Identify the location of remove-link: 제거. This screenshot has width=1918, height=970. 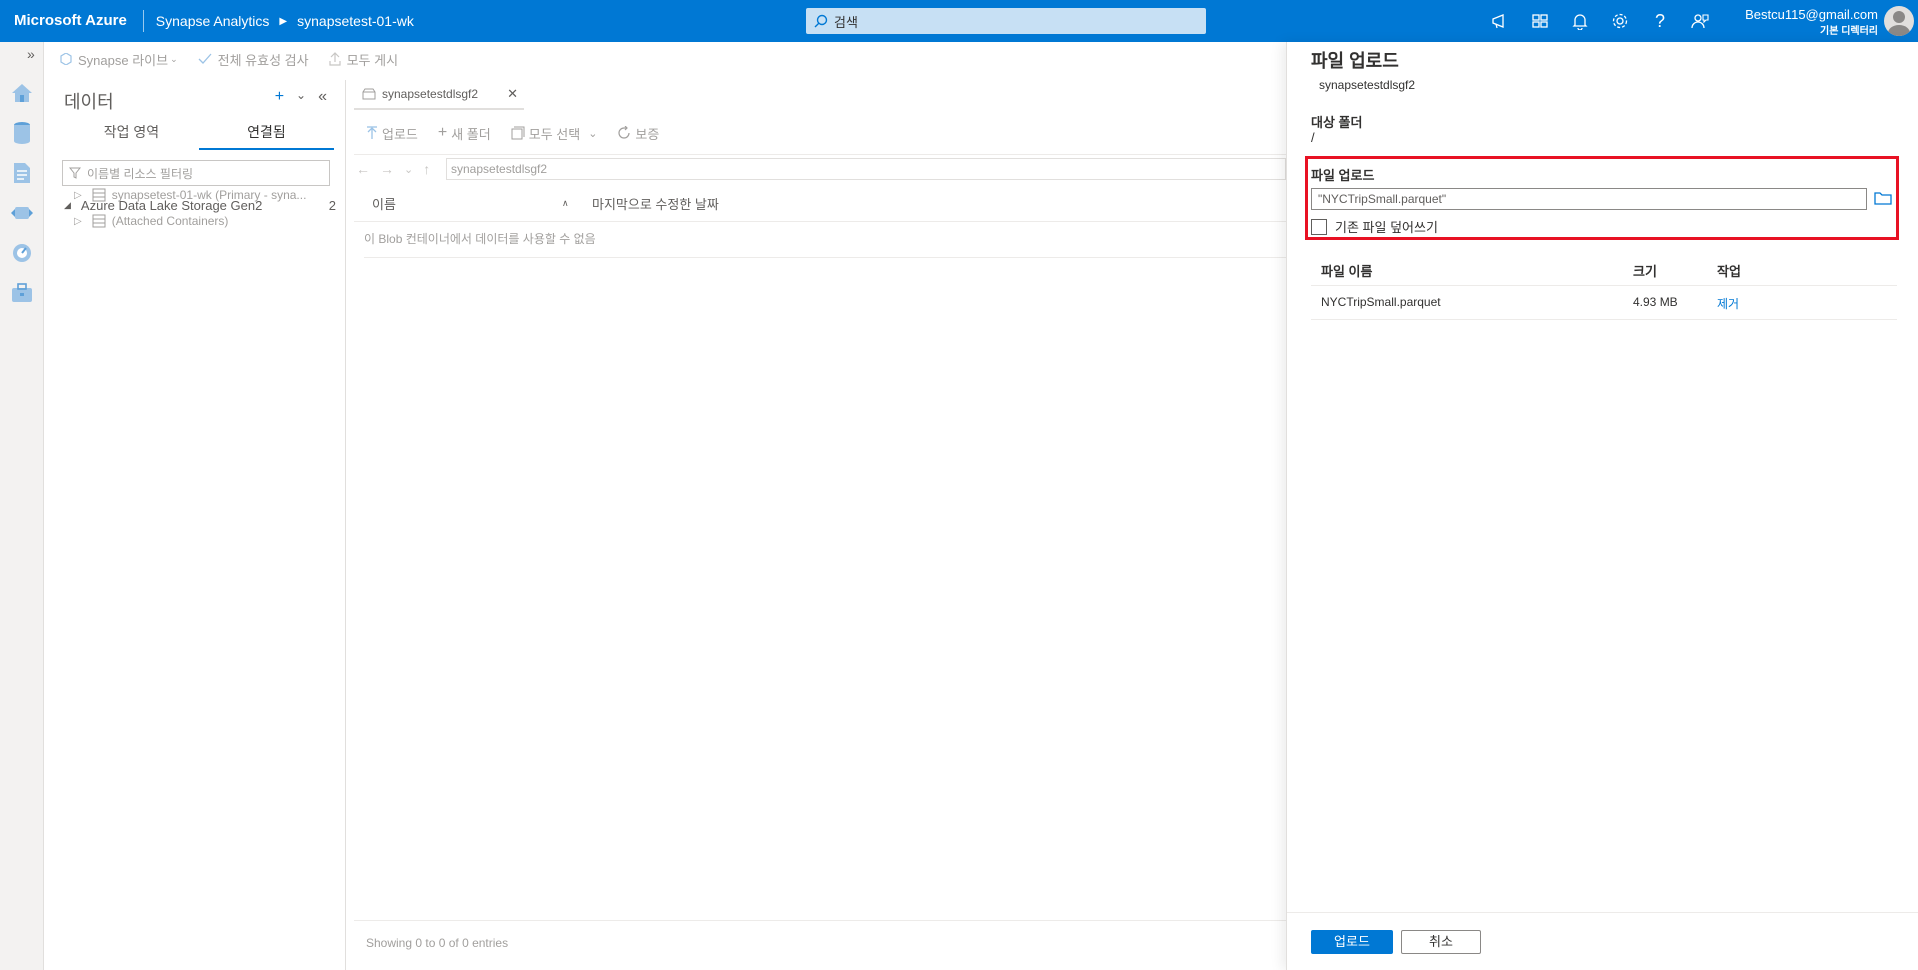
(1728, 303).